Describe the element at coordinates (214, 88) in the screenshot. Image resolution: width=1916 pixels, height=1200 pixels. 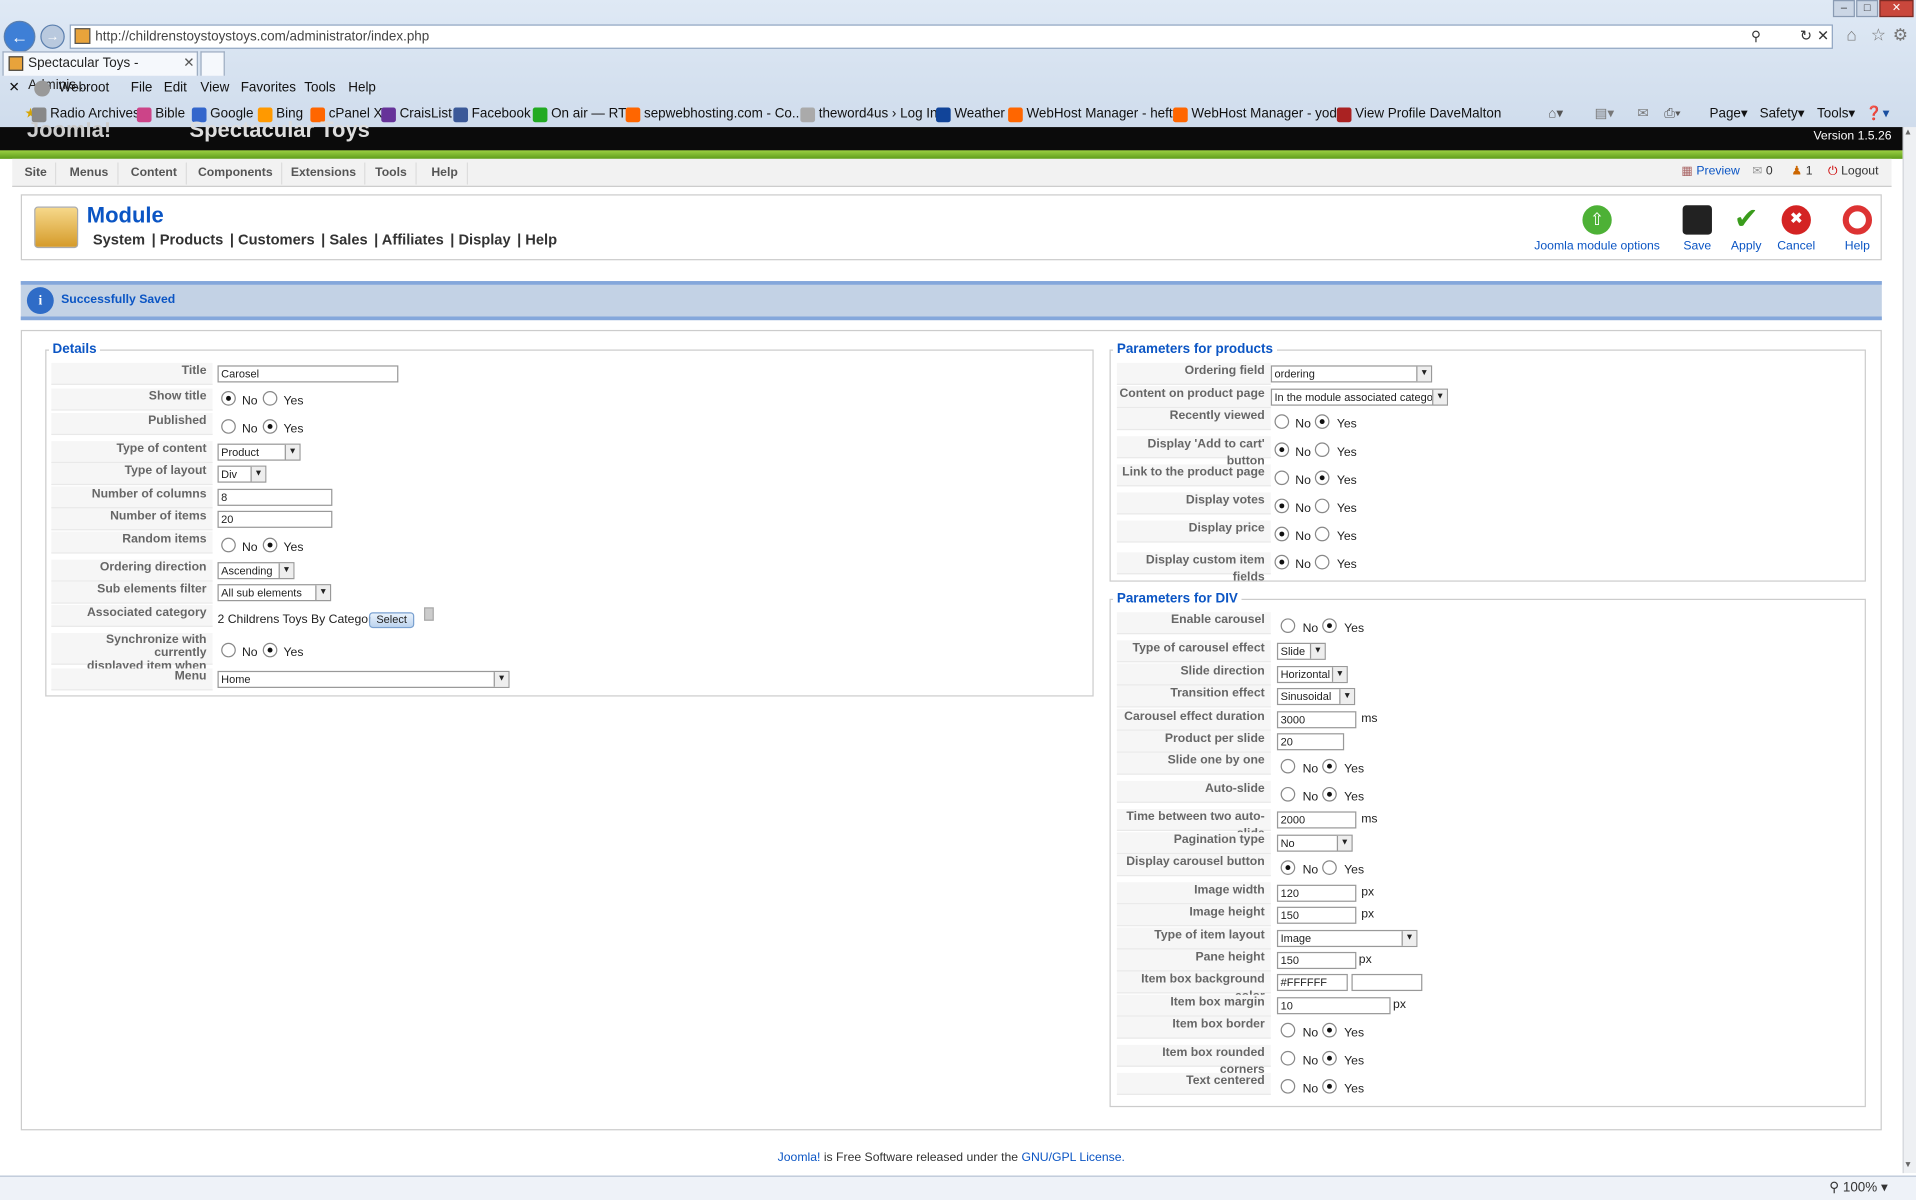
I see `menu-view: View` at that location.